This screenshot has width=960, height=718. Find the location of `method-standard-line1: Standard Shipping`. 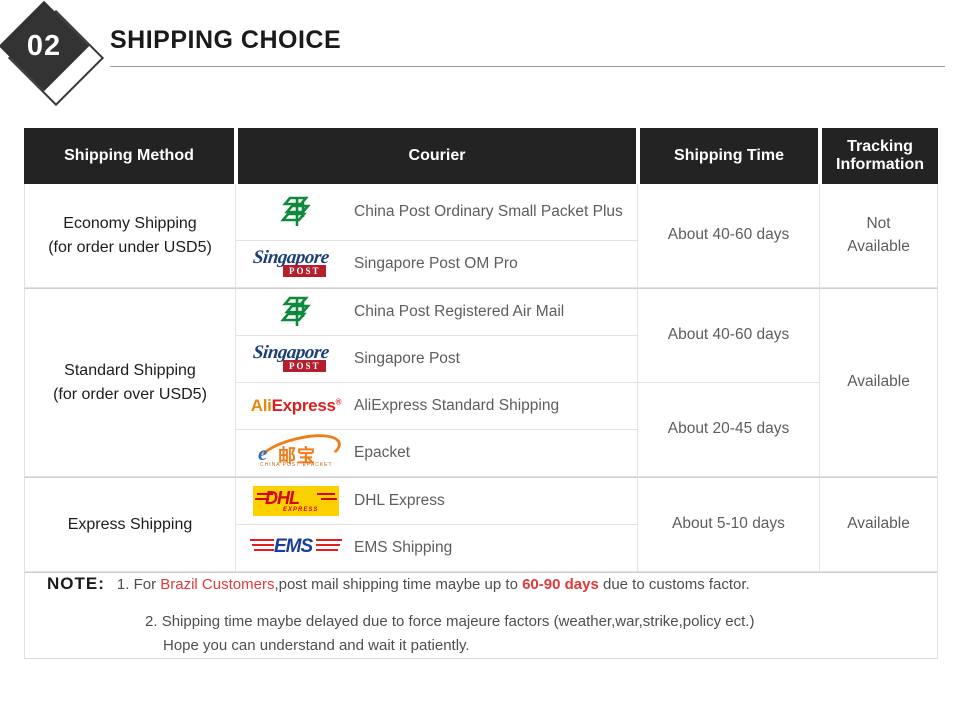

method-standard-line1: Standard Shipping is located at coordinates (130, 370).